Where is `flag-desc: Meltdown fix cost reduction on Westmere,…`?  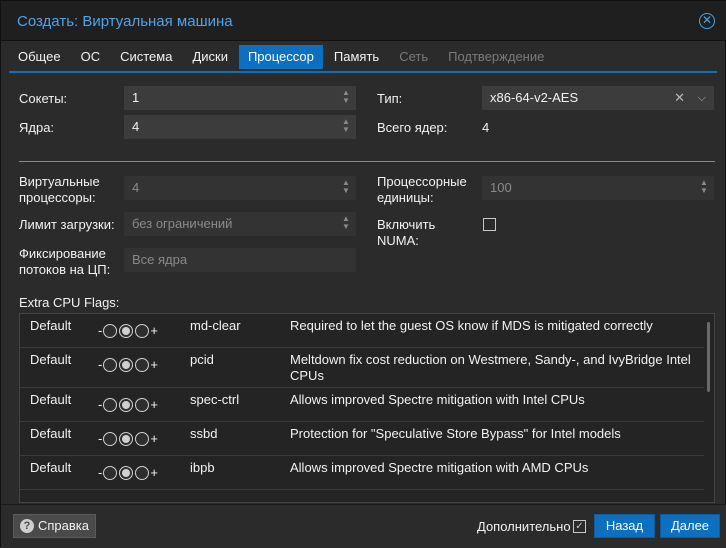 flag-desc: Meltdown fix cost reduction on Westmere,… is located at coordinates (490, 367).